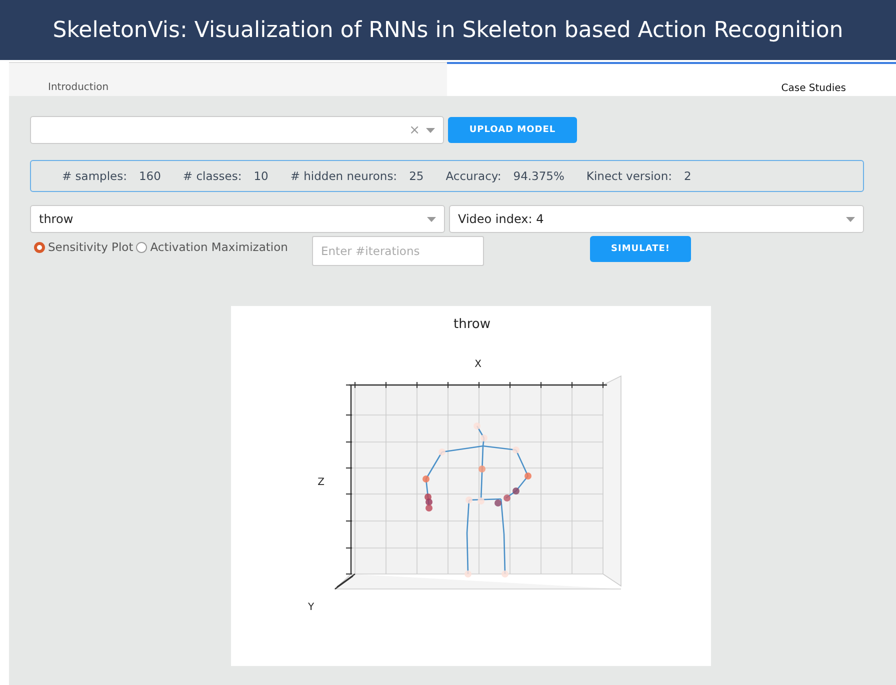 This screenshot has height=685, width=896. I want to click on stat-label: # samples:, so click(94, 176).